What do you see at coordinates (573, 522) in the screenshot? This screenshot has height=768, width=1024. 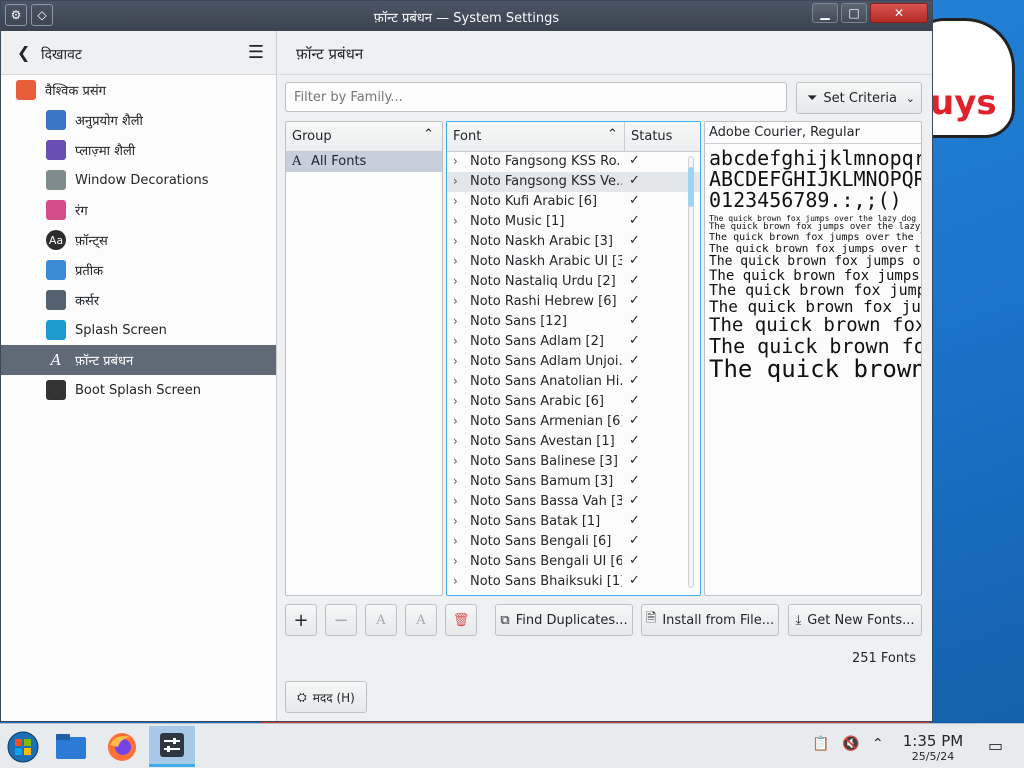 I see `font-row: › Noto Sans Batak [1] ✓` at bounding box center [573, 522].